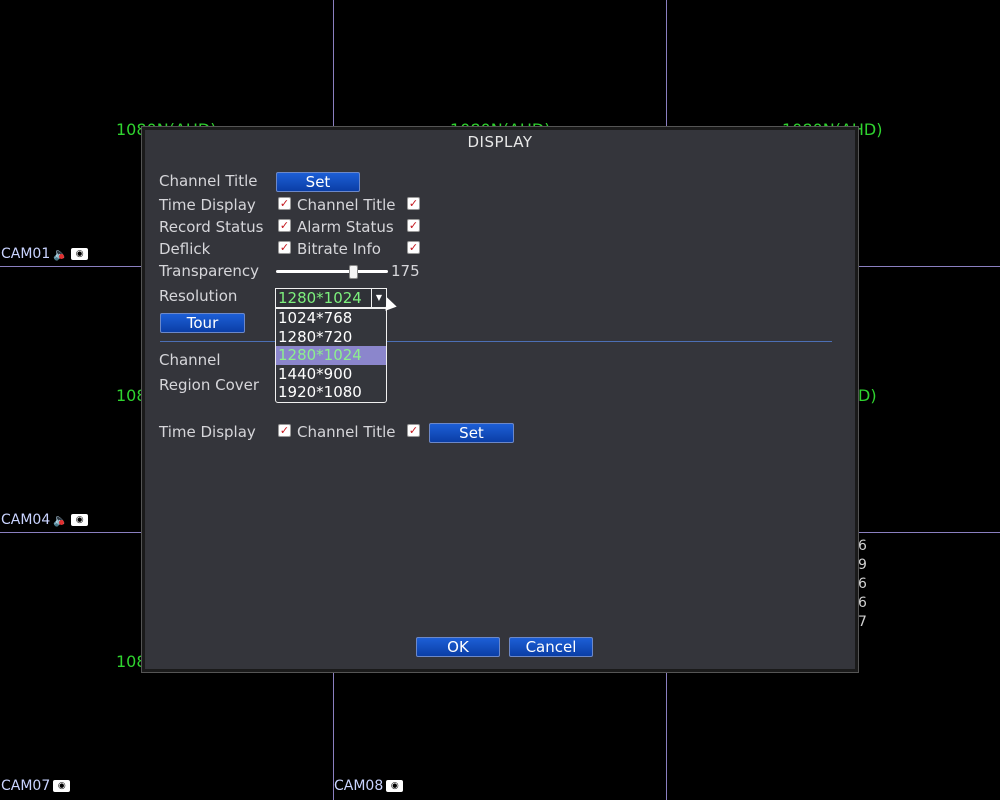 The image size is (1000, 800). What do you see at coordinates (500, 142) in the screenshot?
I see `dialog-title: DISPLAY` at bounding box center [500, 142].